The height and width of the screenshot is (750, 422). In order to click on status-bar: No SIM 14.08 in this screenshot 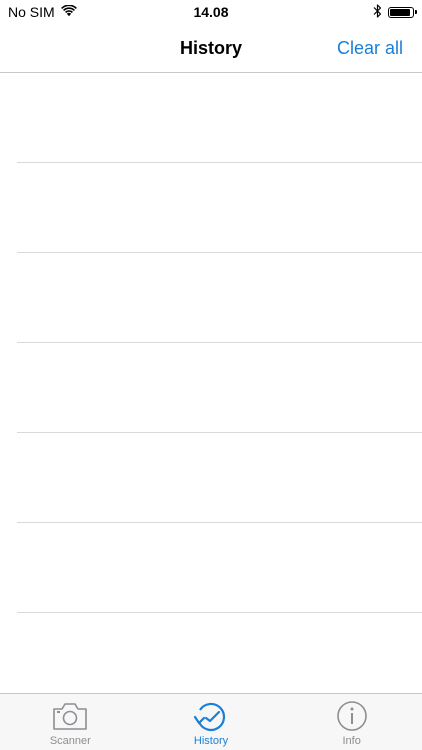, I will do `click(211, 12)`.